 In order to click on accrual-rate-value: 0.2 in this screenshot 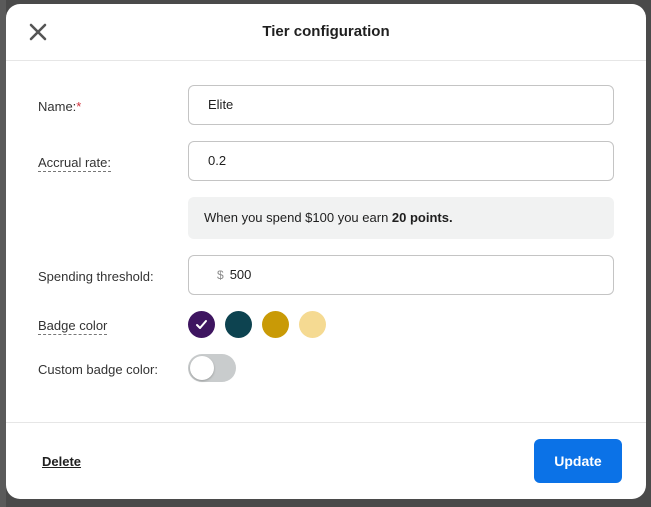, I will do `click(217, 160)`.